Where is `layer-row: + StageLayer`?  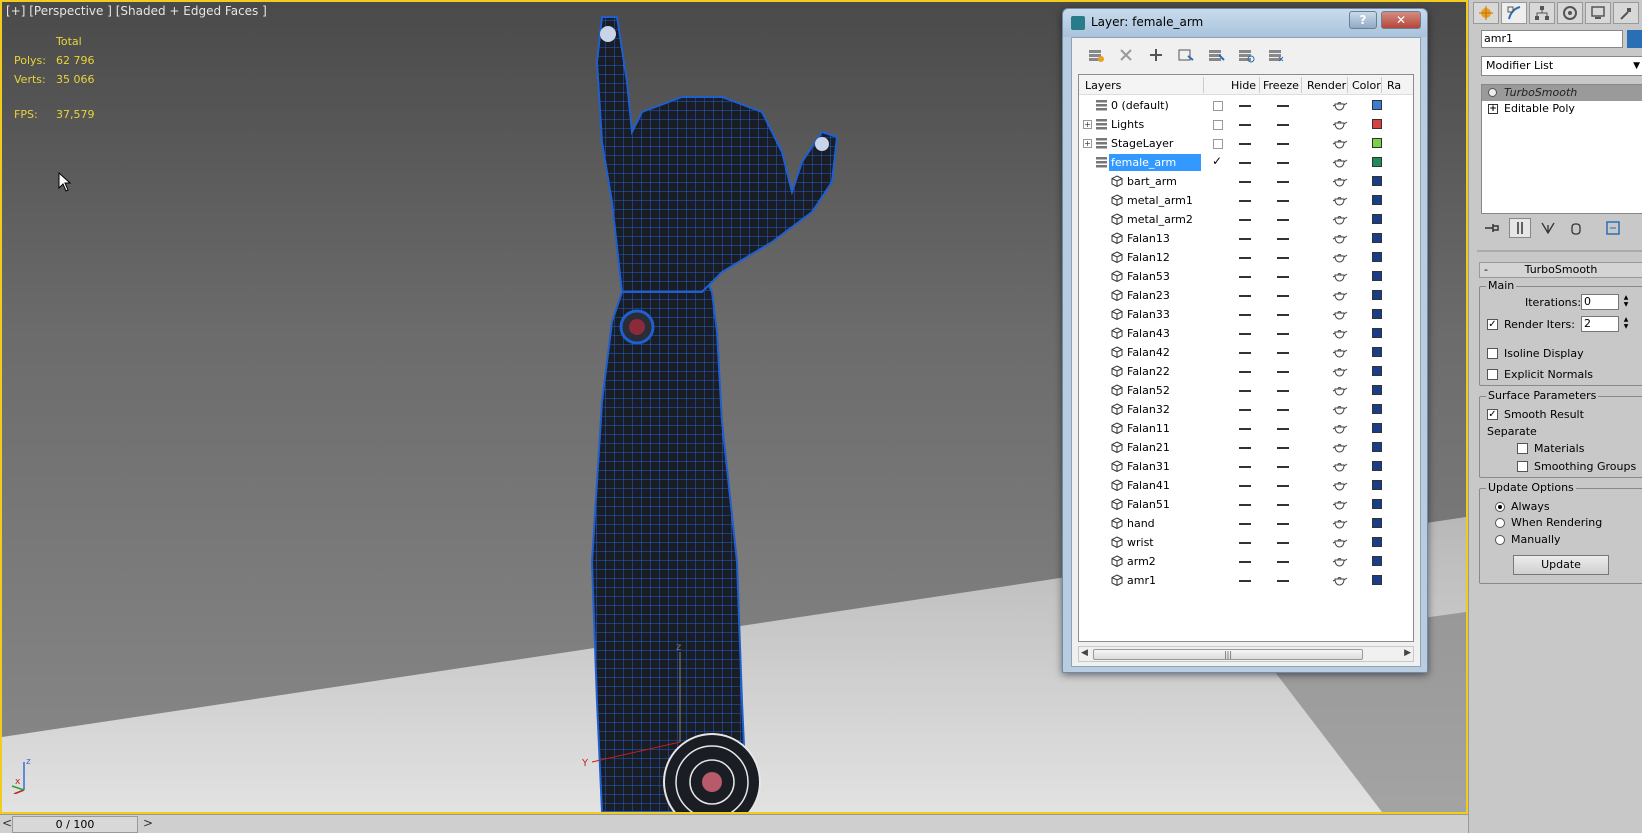
layer-row: + StageLayer is located at coordinates (1246, 143).